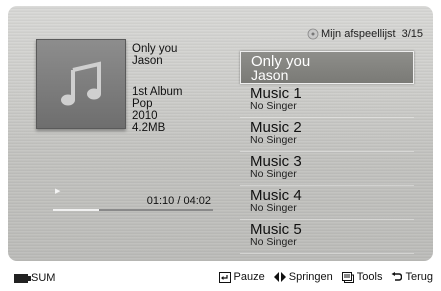 This screenshot has height=291, width=441. Describe the element at coordinates (142, 104) in the screenshot. I see `track-genre: Pop` at that location.